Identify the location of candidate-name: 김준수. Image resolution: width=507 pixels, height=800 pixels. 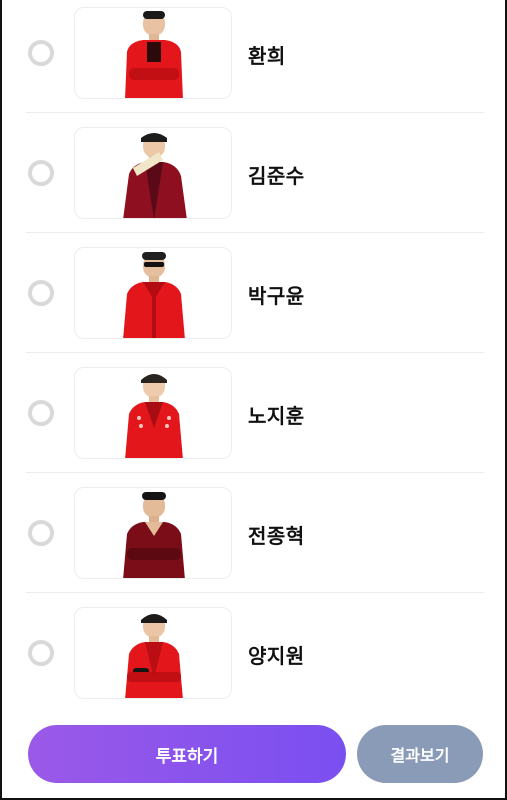
(276, 176).